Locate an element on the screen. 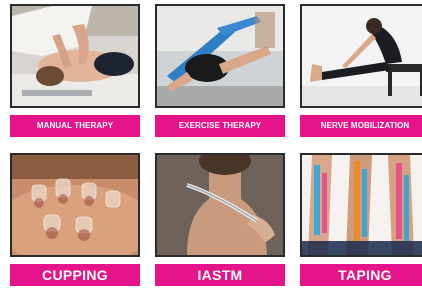 This screenshot has height=296, width=422. service-card-nerve-mobilization: NERVE MOBILIZATION is located at coordinates (361, 70).